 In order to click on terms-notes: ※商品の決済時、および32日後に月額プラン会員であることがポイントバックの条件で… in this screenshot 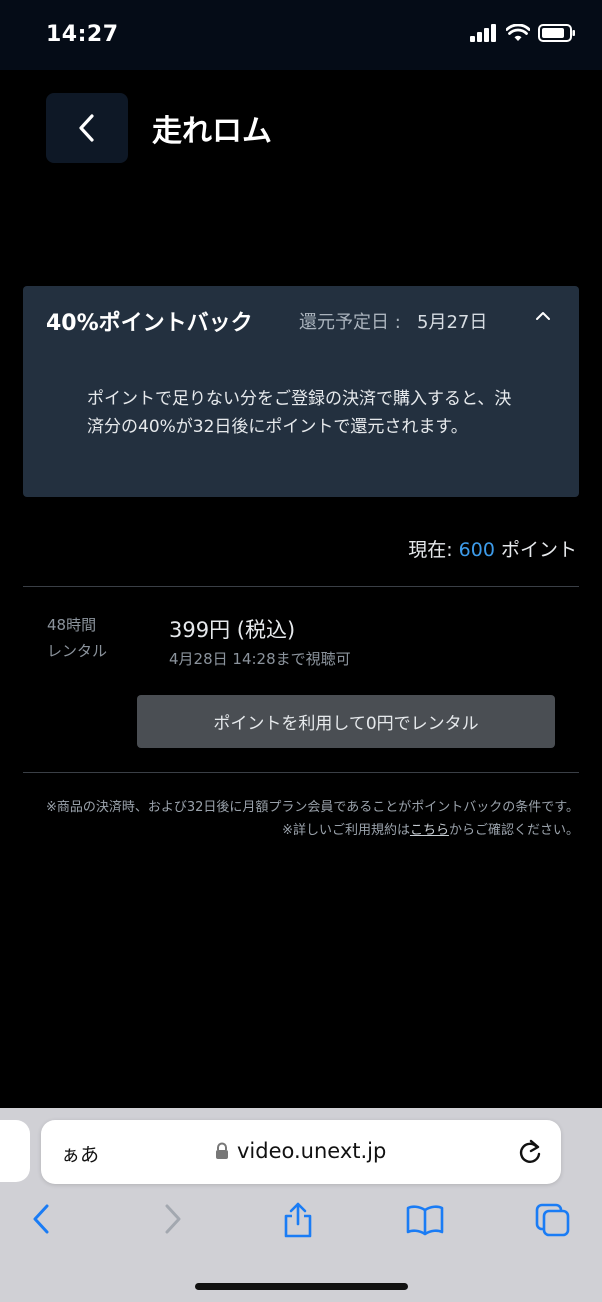, I will do `click(309, 819)`.